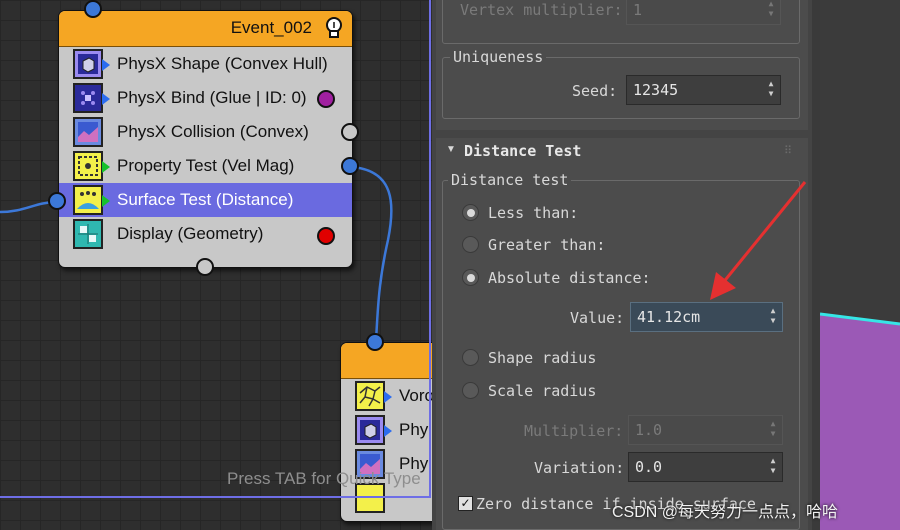 Image resolution: width=900 pixels, height=530 pixels. Describe the element at coordinates (595, 91) in the screenshot. I see `seed-label: Seed:` at that location.